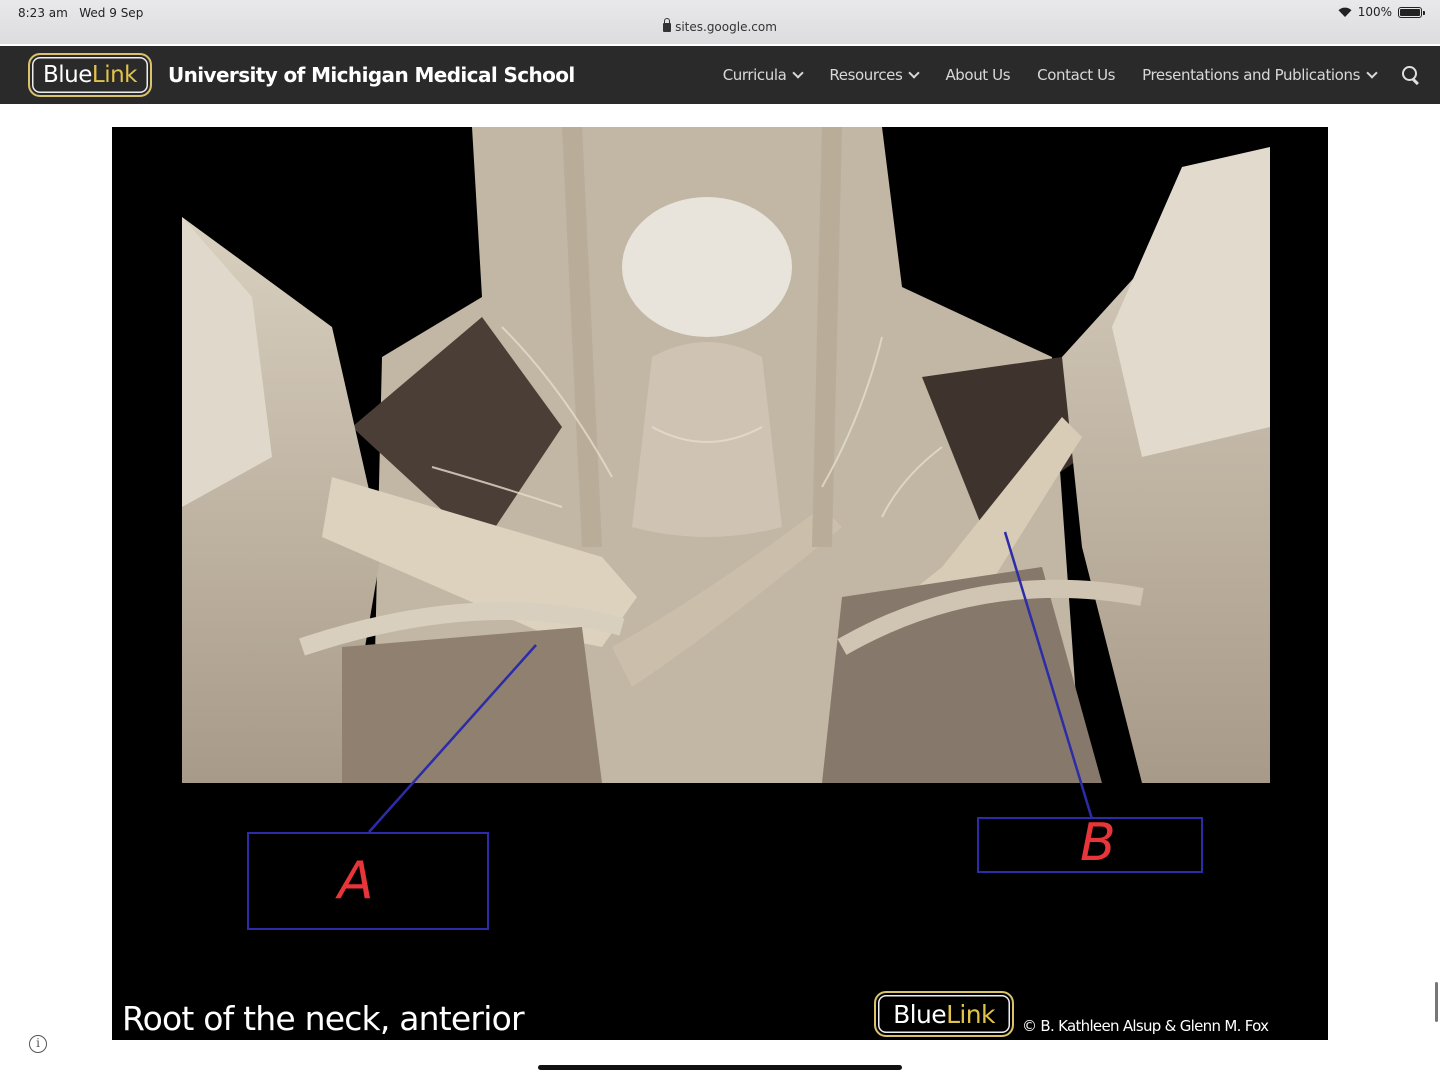 The height and width of the screenshot is (1080, 1440). Describe the element at coordinates (726, 27) in the screenshot. I see `url-text: sites.google.com` at that location.